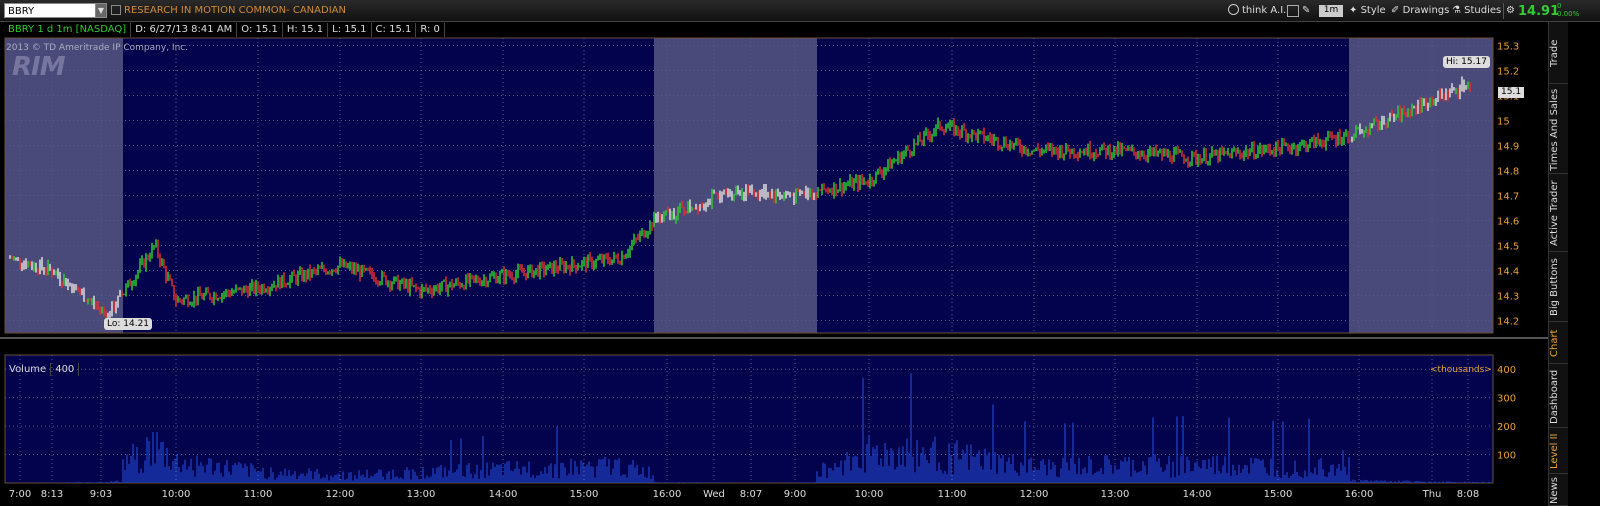 Image resolution: width=1600 pixels, height=506 pixels. What do you see at coordinates (714, 494) in the screenshot?
I see `time-axis-label: Wed` at bounding box center [714, 494].